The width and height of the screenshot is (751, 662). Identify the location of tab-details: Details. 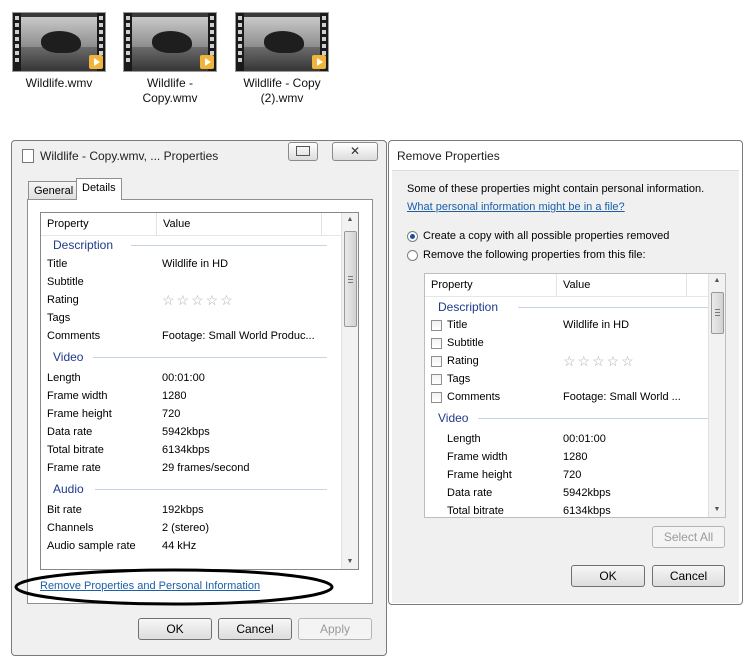
(99, 189).